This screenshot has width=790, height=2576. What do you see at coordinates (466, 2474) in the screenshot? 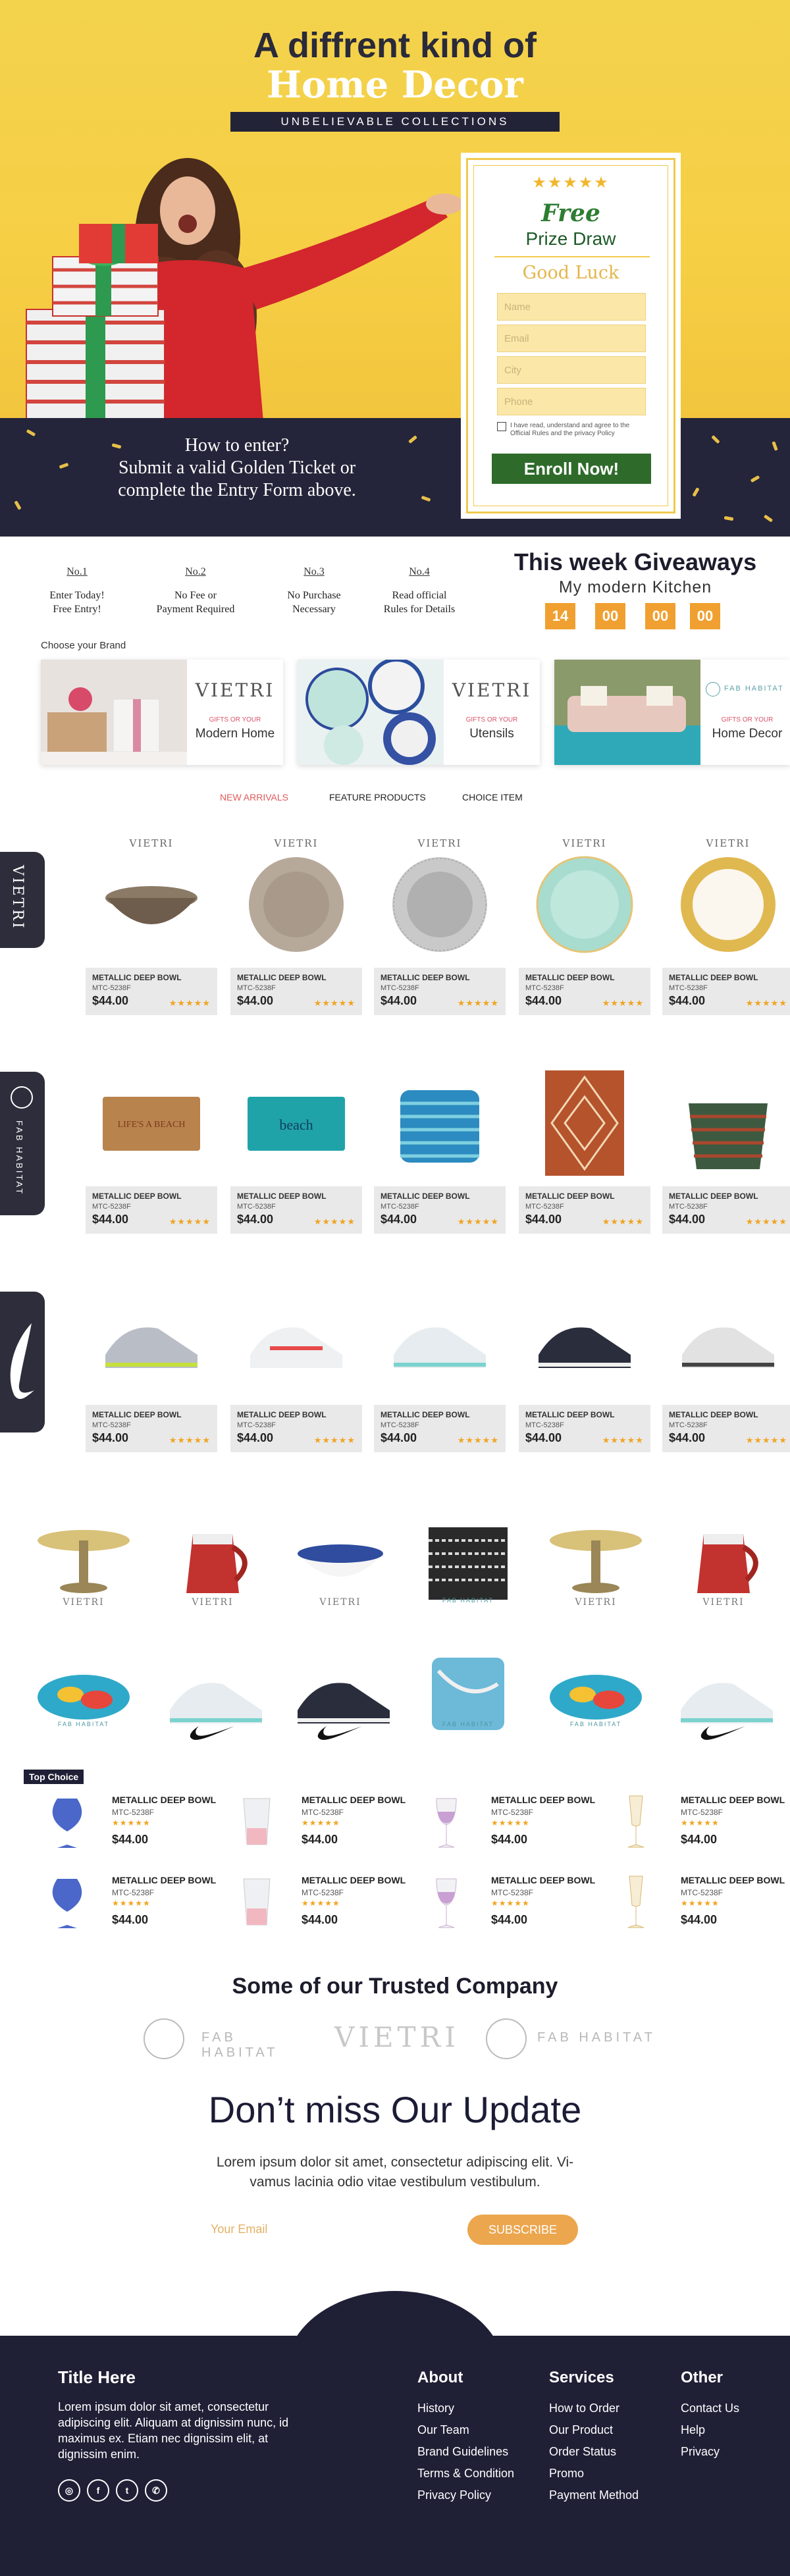
I see `footer-link-about: Terms & Condition` at bounding box center [466, 2474].